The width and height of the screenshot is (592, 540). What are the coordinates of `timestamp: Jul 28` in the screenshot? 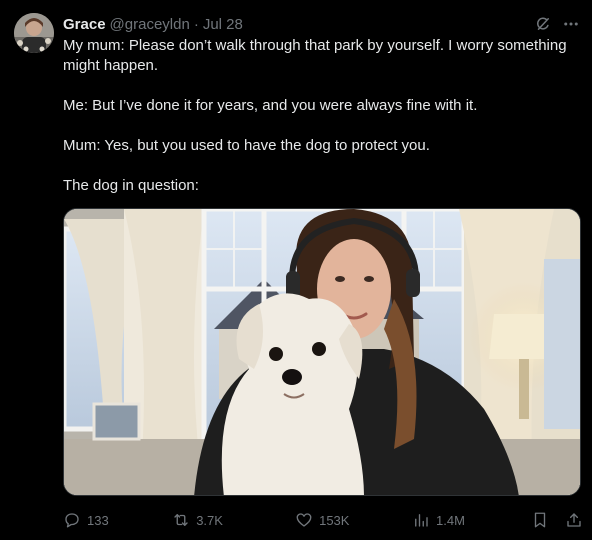 It's located at (223, 24).